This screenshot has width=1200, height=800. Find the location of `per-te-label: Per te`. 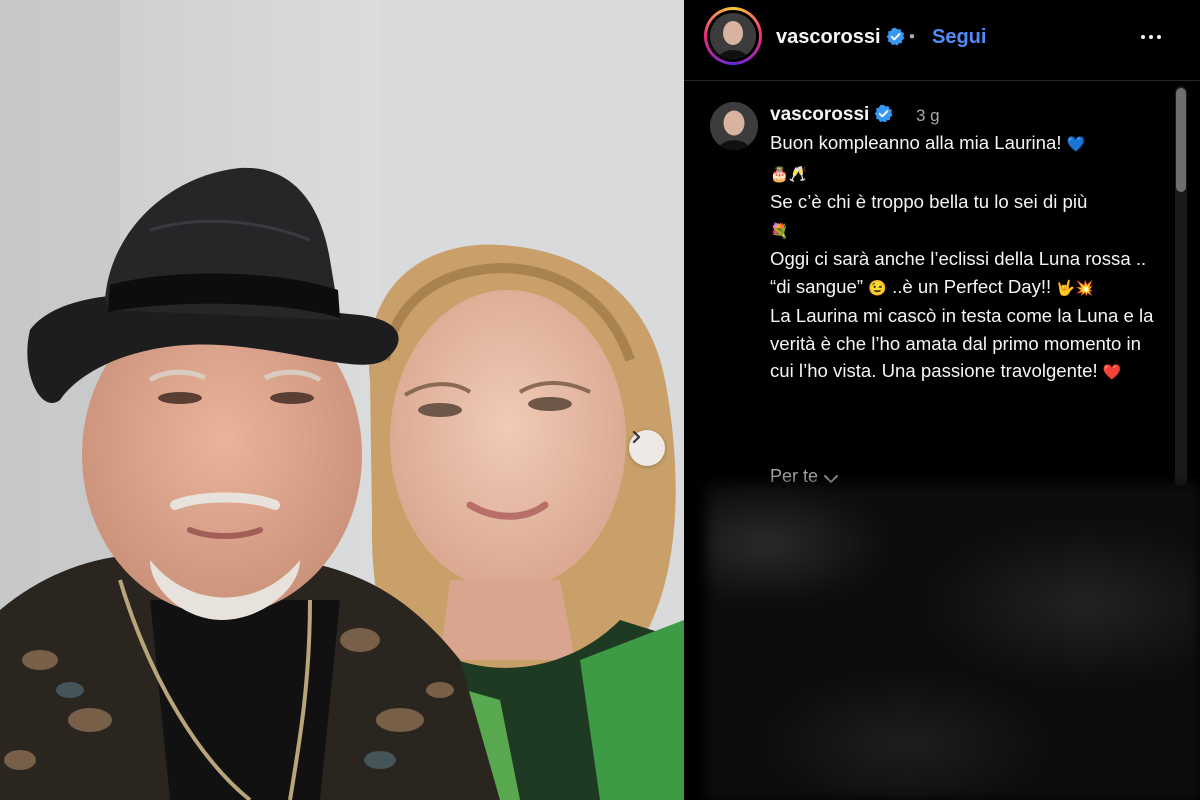

per-te-label: Per te is located at coordinates (794, 476).